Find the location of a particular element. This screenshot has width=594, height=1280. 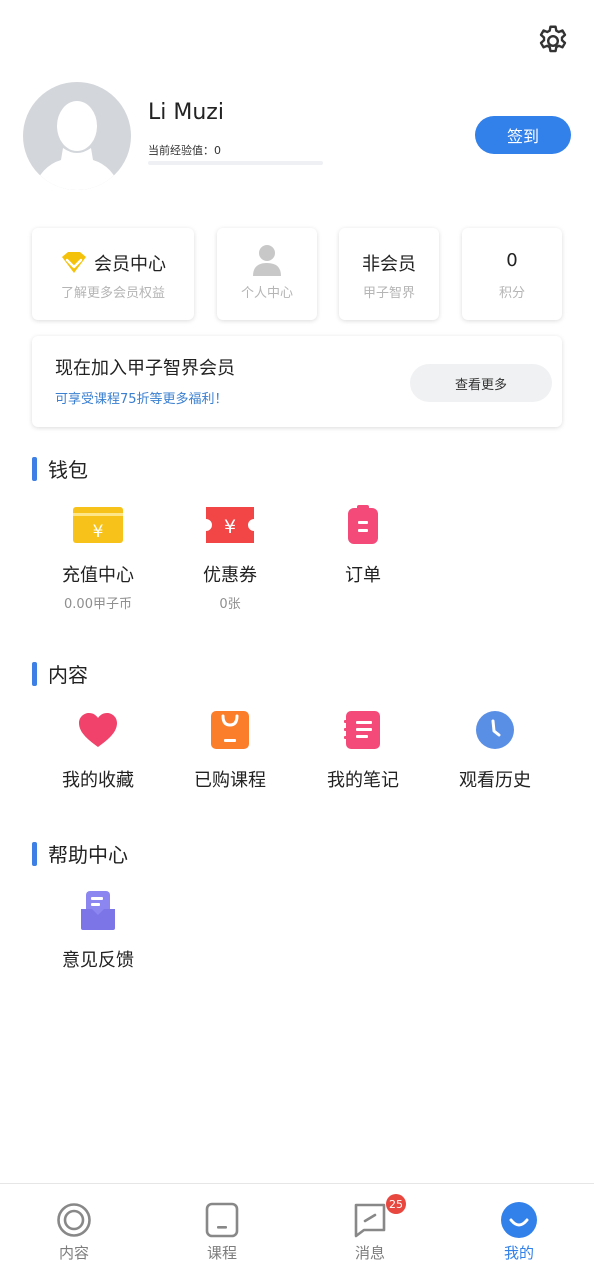

order-item: 订单 is located at coordinates (363, 545).